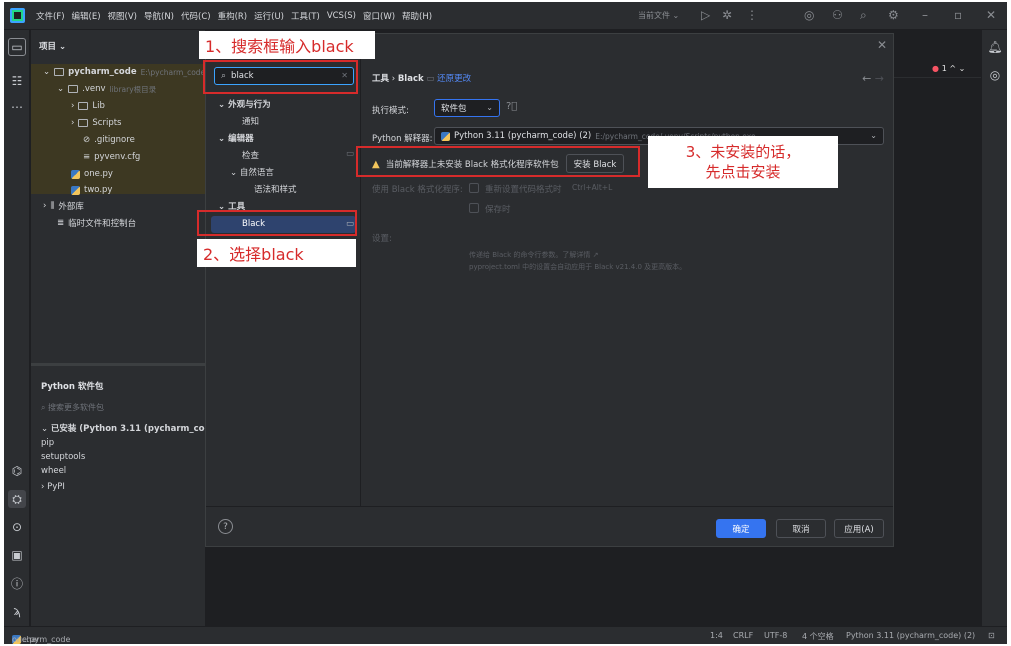 The height and width of the screenshot is (646, 1011). I want to click on menu-edit: 编辑(E), so click(86, 16).